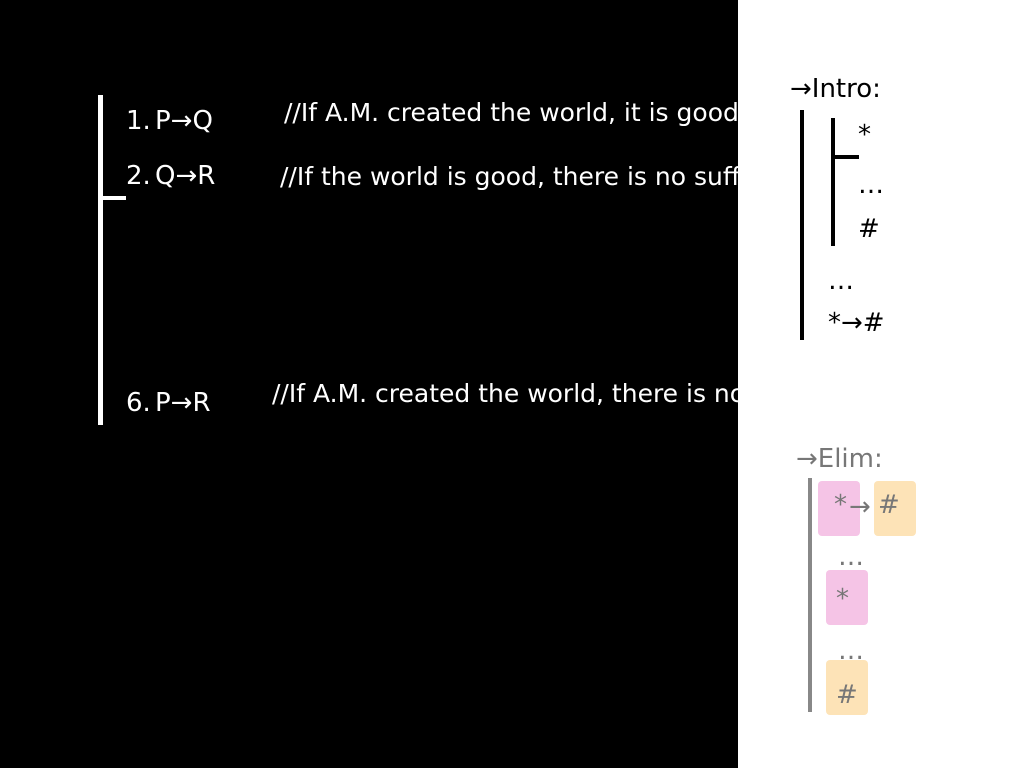  What do you see at coordinates (100, 260) in the screenshot?
I see `proof-scope-line` at bounding box center [100, 260].